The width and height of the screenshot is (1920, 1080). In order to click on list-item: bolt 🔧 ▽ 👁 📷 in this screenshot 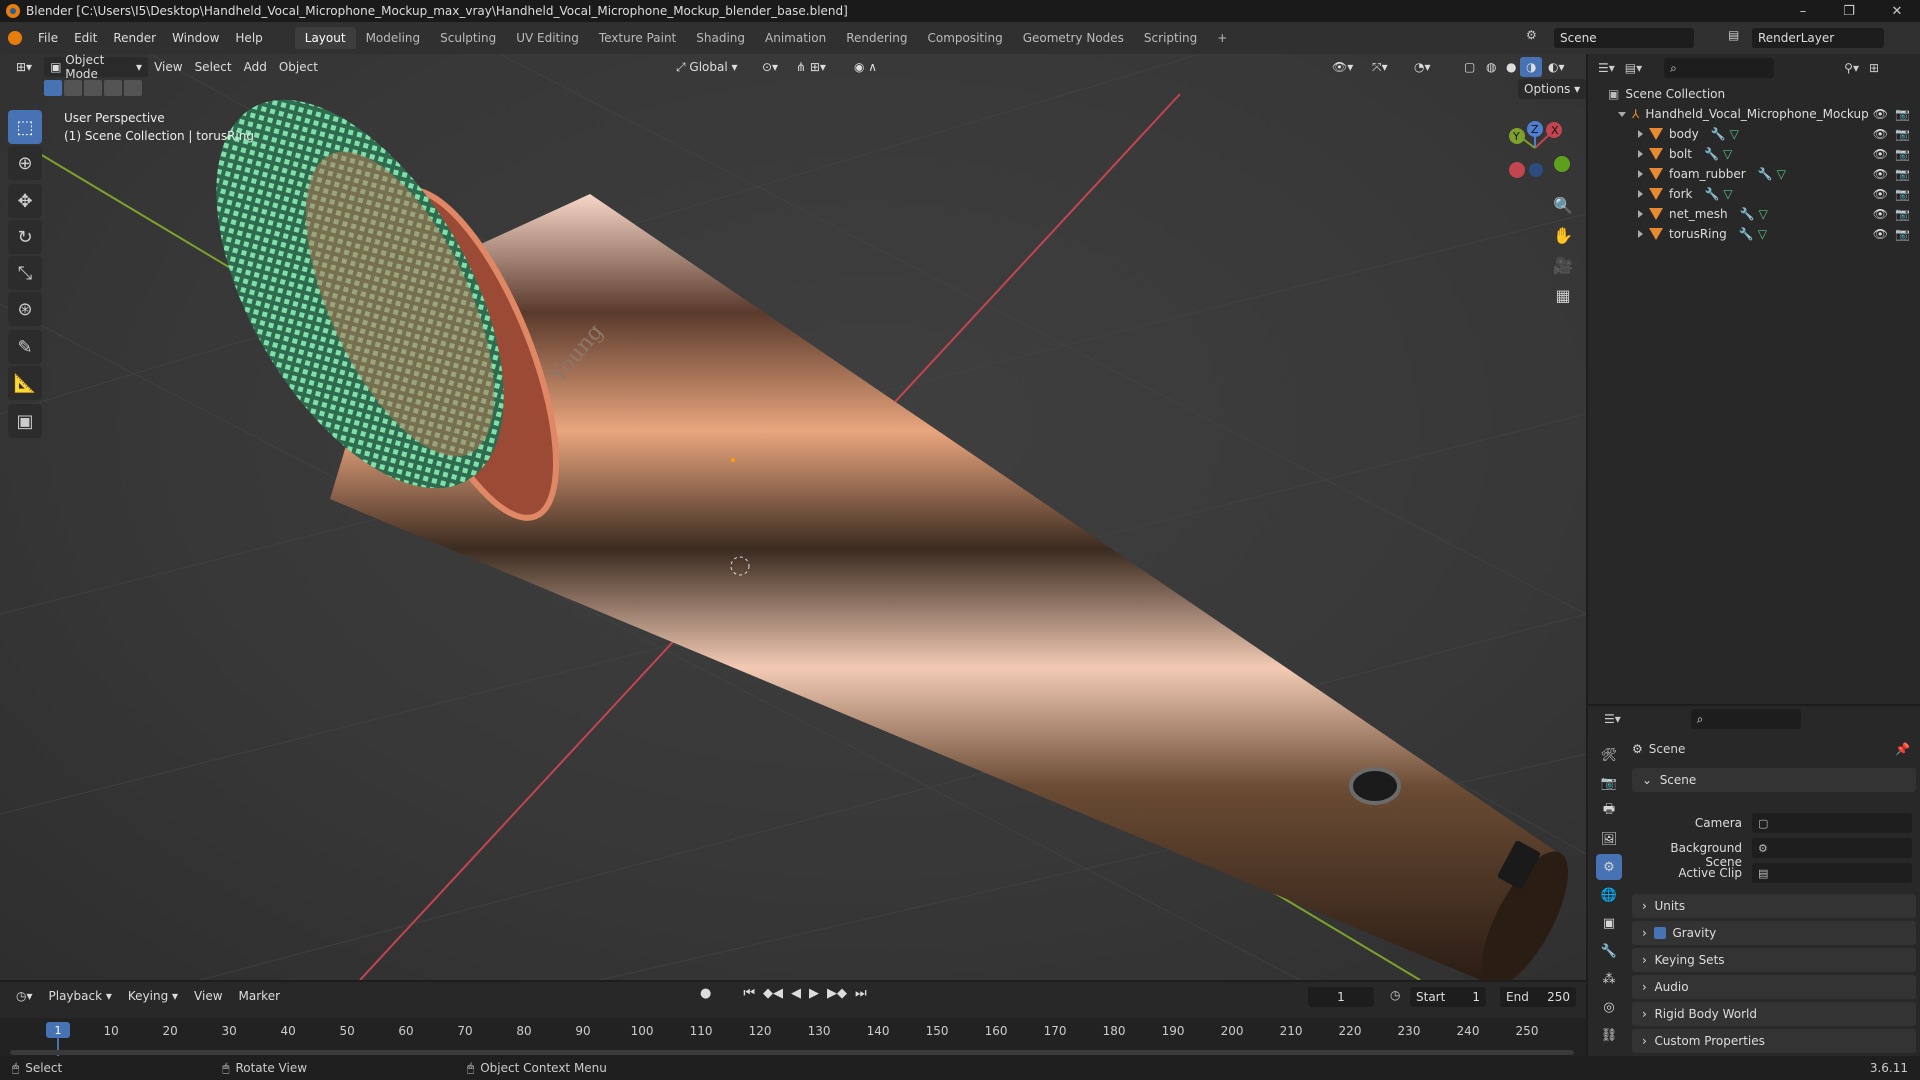, I will do `click(1753, 154)`.